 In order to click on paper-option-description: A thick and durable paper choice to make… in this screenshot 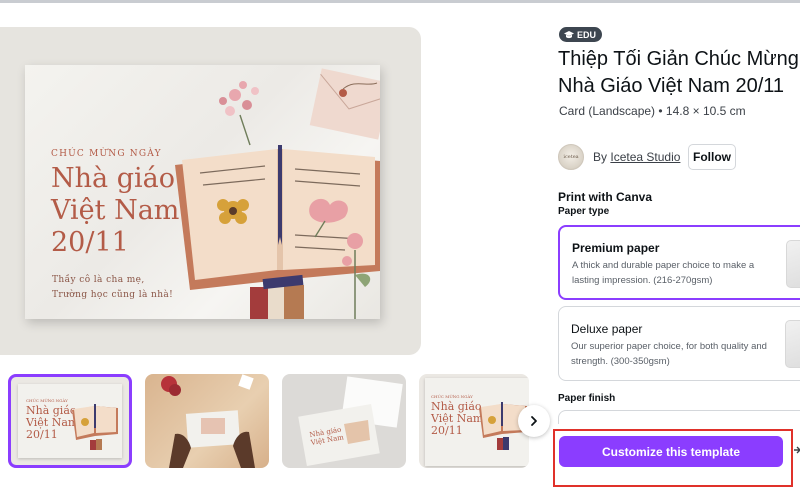, I will do `click(663, 273)`.